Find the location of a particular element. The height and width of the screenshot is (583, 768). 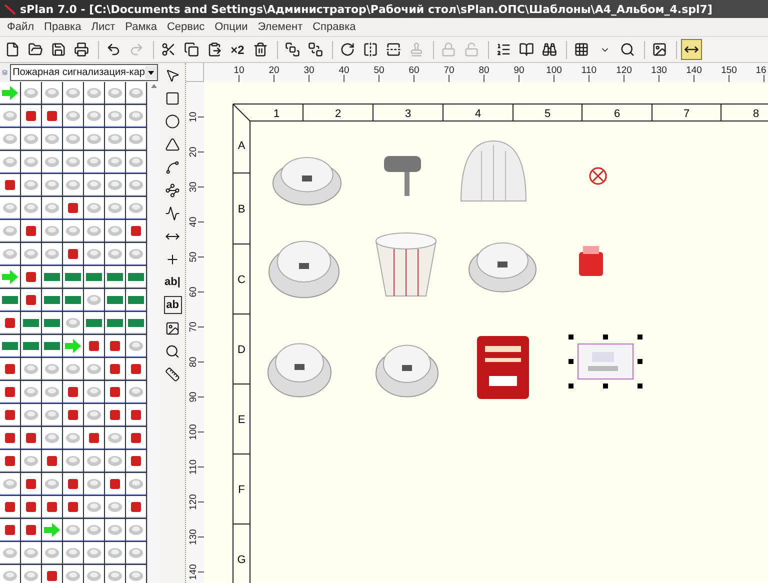

text-tool-button: ab| is located at coordinates (173, 282).